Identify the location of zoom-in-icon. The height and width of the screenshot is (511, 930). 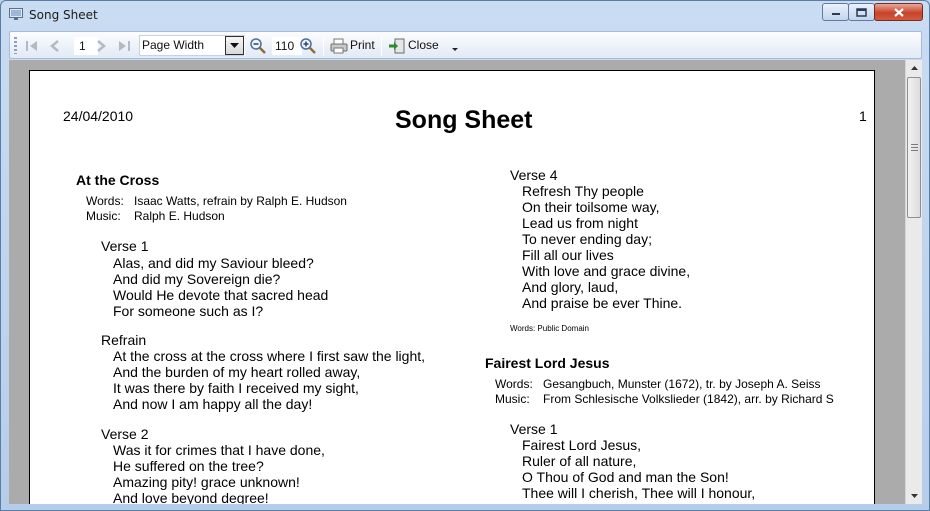
(308, 46).